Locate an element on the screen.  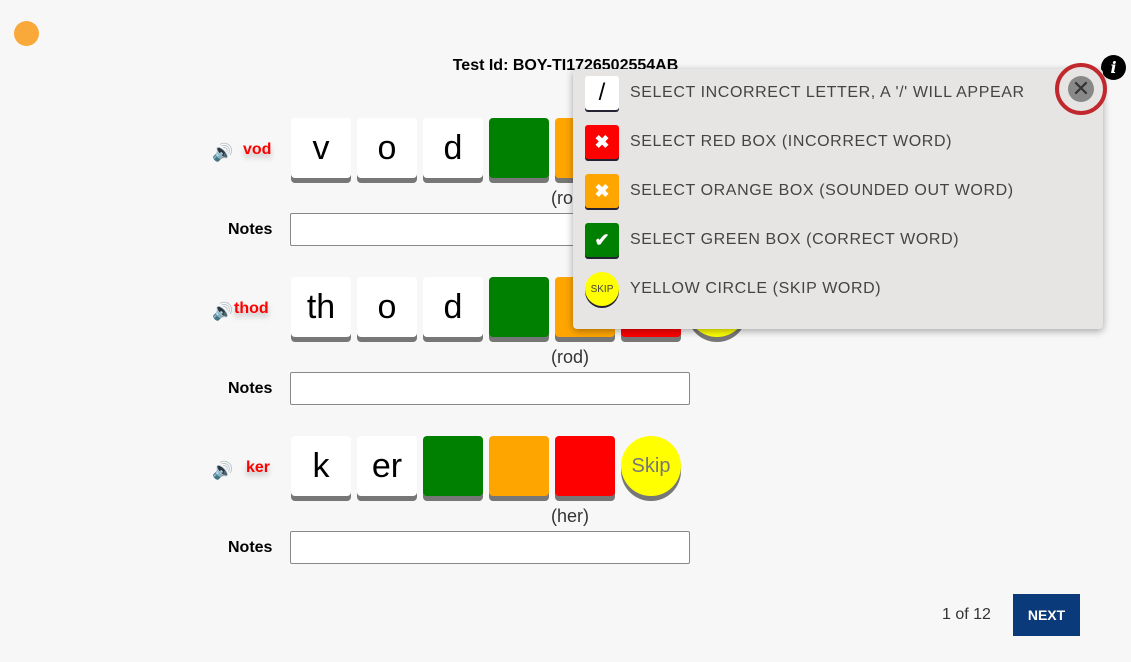
incorrect-box is located at coordinates (585, 466).